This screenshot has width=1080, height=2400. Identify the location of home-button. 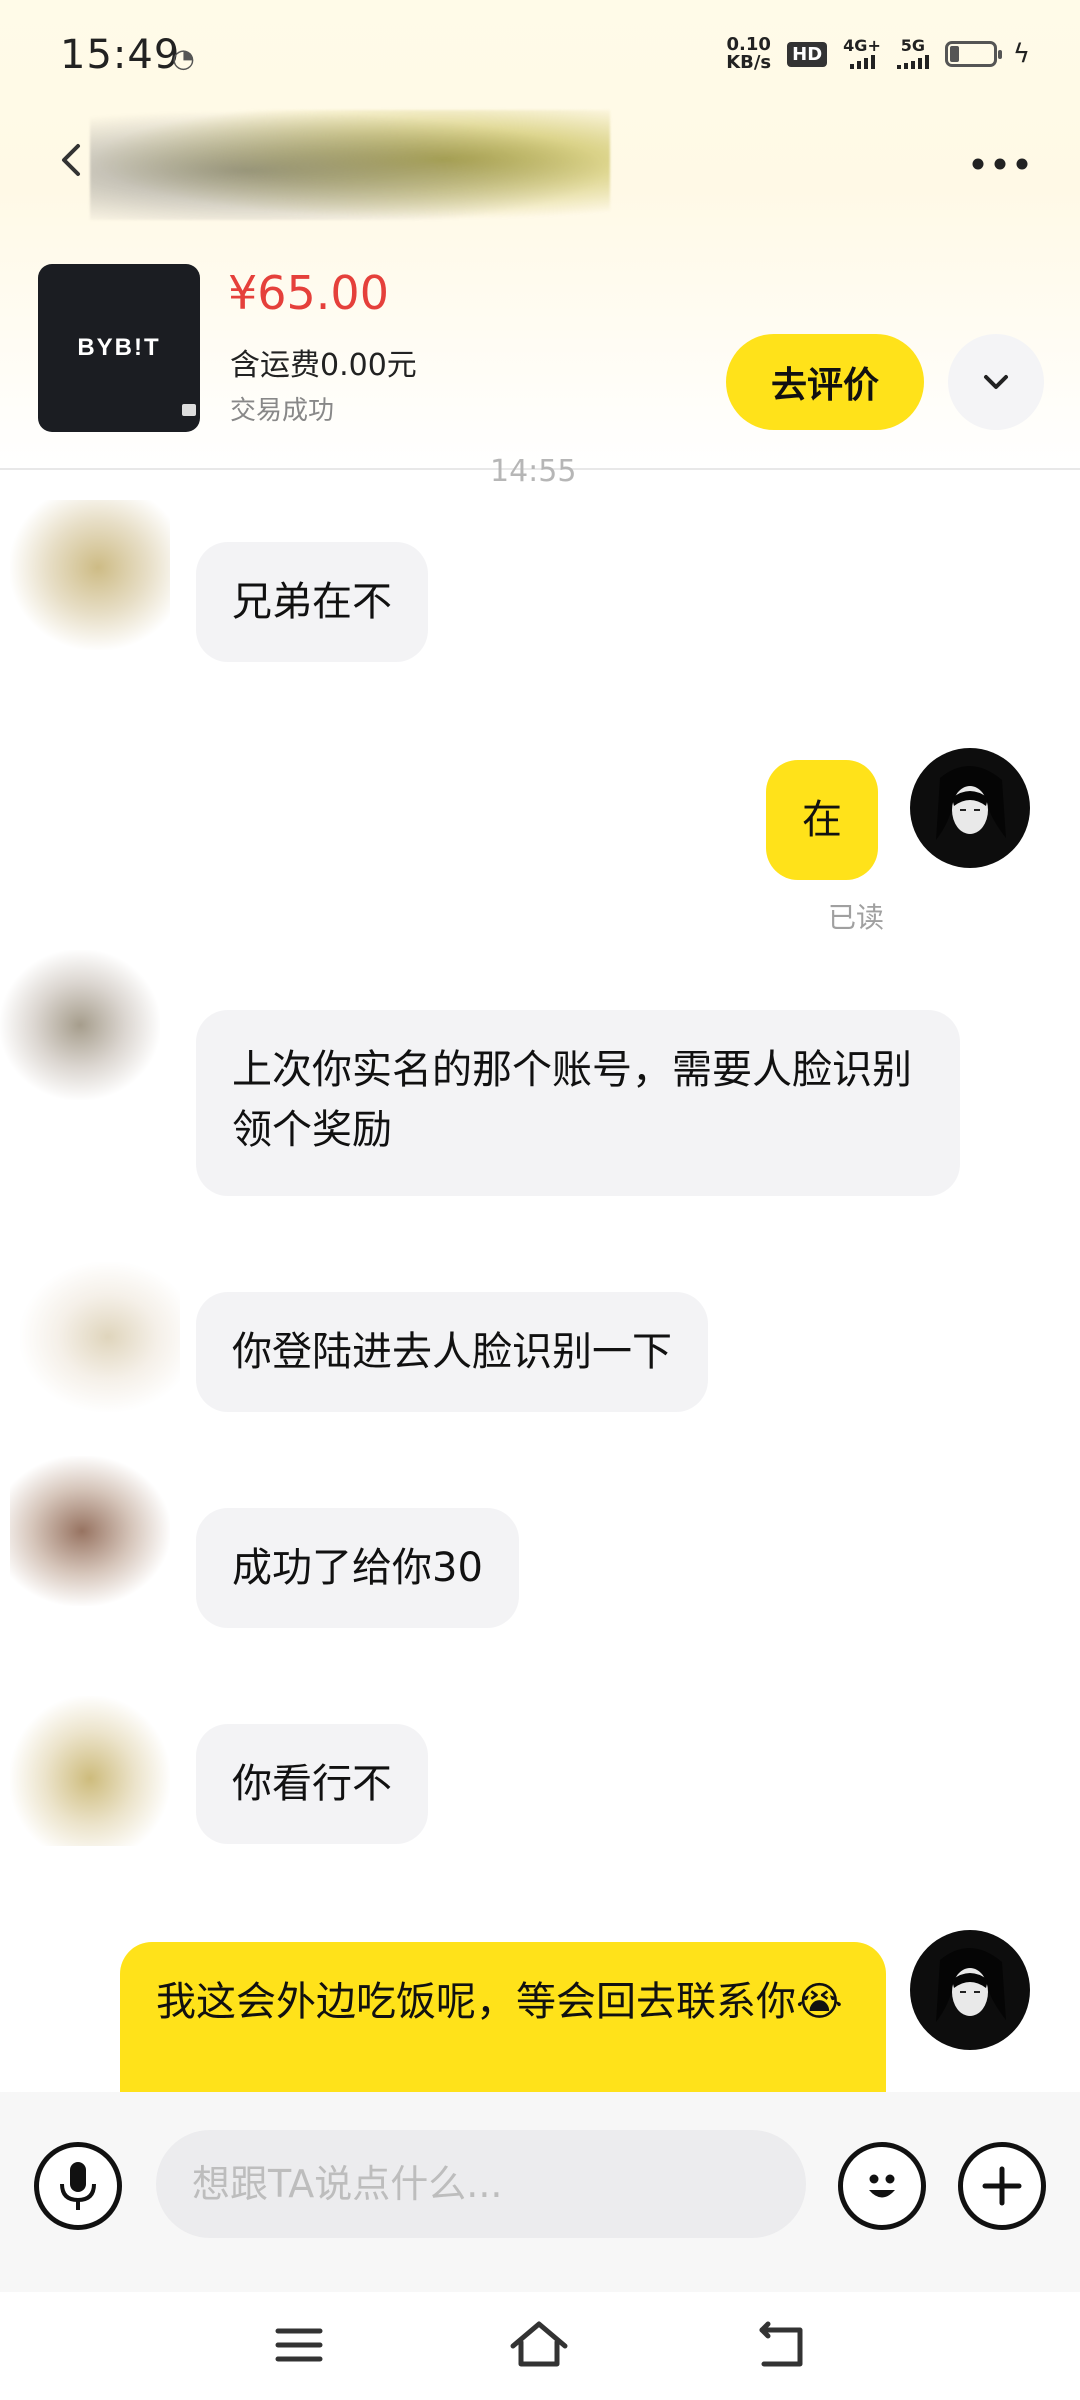
(539, 2345).